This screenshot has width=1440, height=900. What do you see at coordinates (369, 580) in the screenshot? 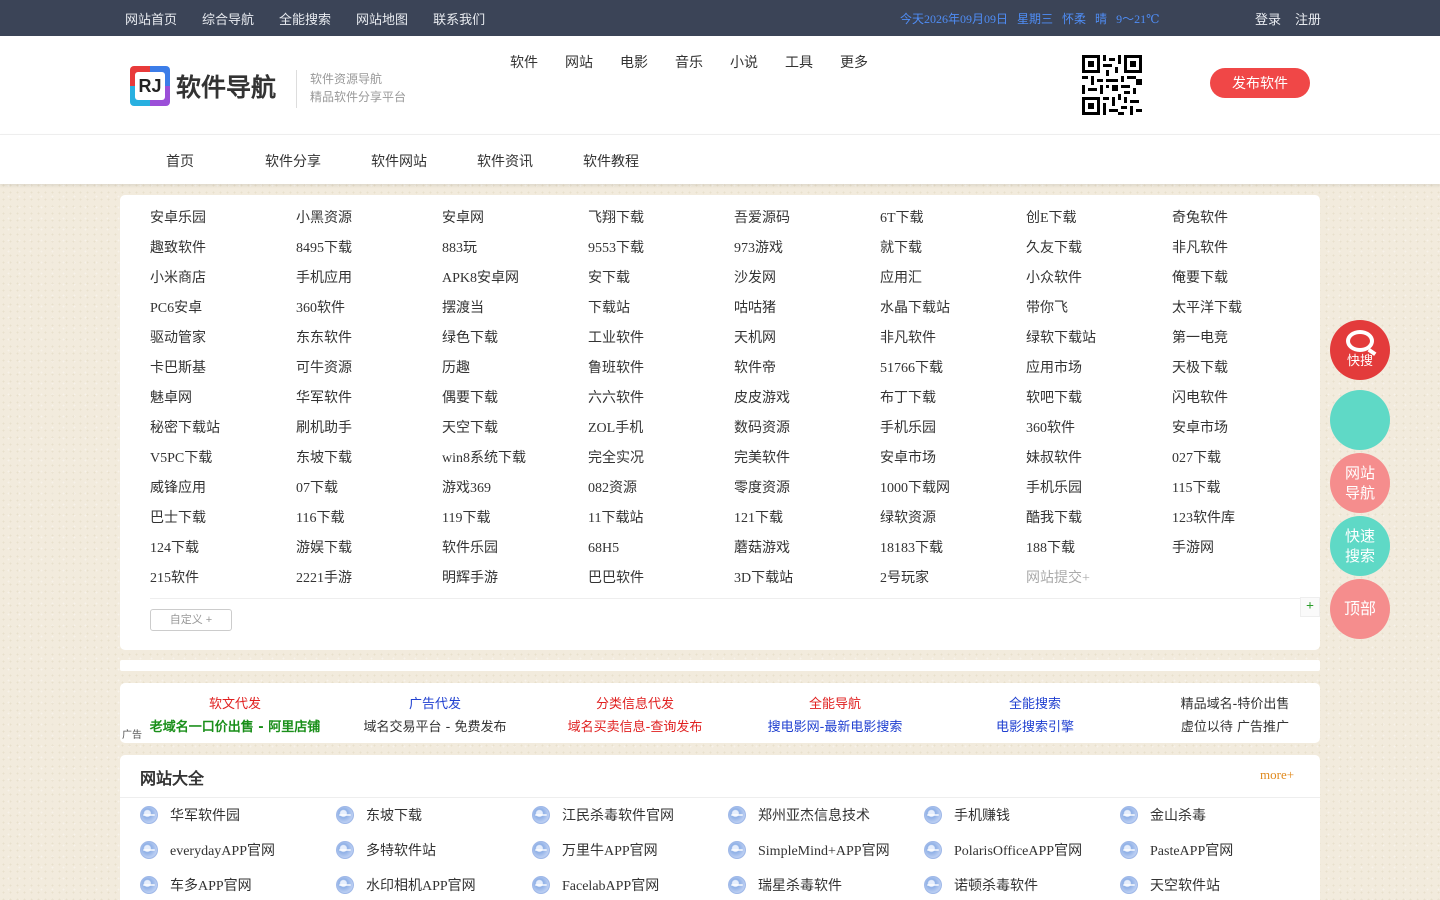
I see `site-link: 2221手游` at bounding box center [369, 580].